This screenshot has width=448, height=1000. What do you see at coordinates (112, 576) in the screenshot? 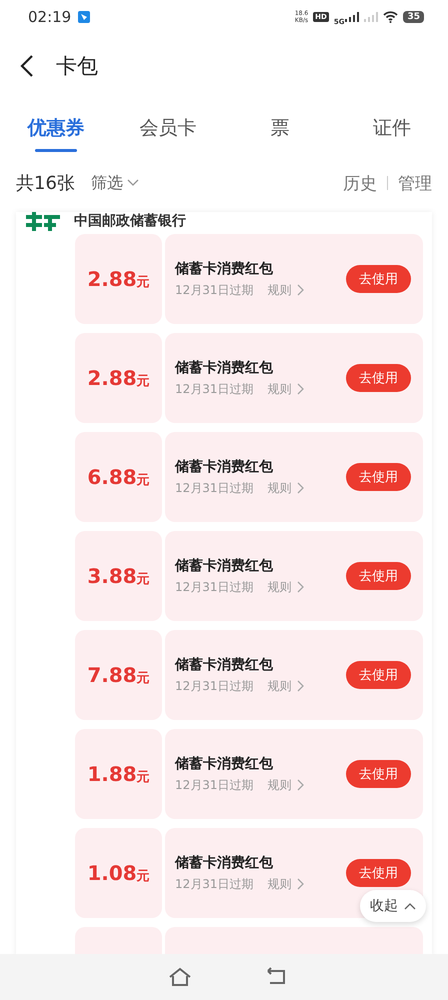
I see `coupon-amount: 3.88` at bounding box center [112, 576].